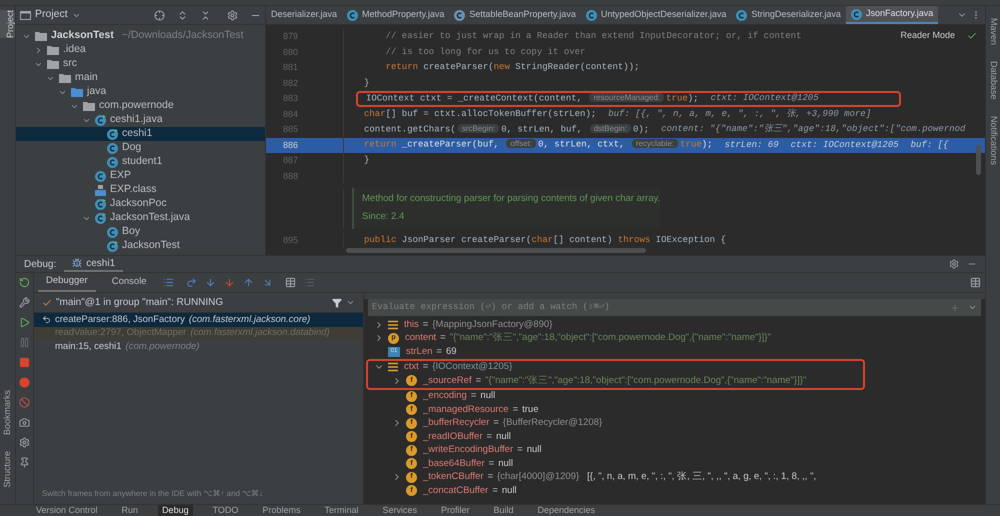 The width and height of the screenshot is (1000, 516). I want to click on breakpoints-icon, so click(24, 382).